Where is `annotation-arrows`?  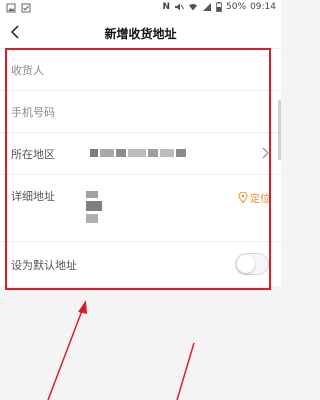
annotation-arrows is located at coordinates (121, 350).